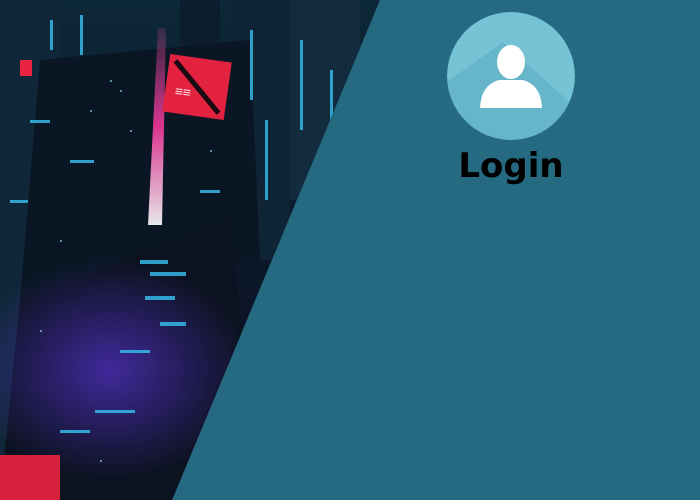  I want to click on user-avatar, so click(511, 76).